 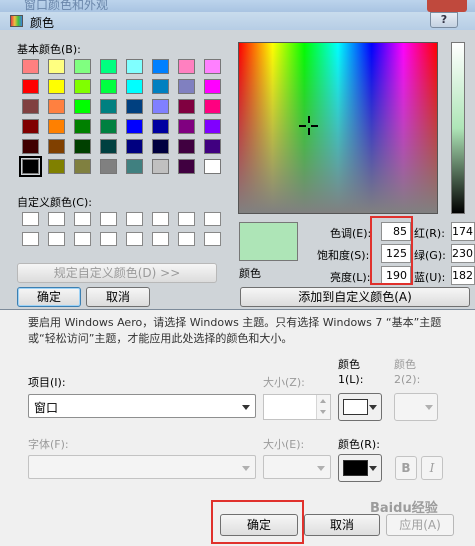 I want to click on watermark: Baidu经验, so click(x=404, y=508).